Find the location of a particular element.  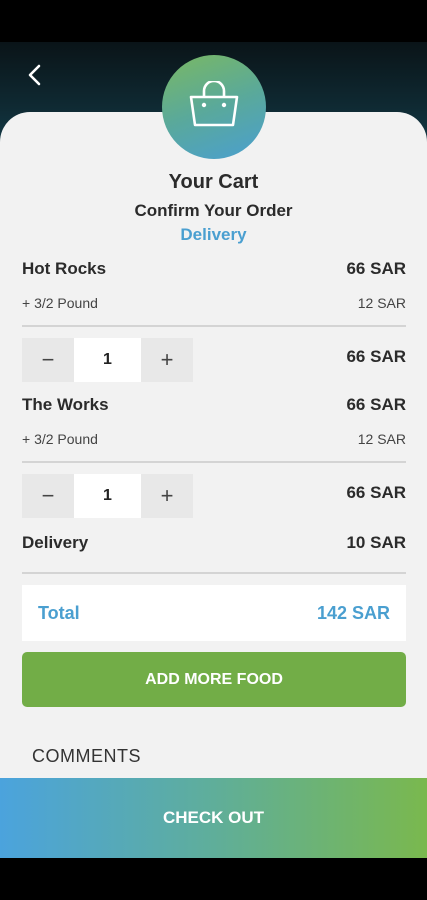

add-more-food-button: ADD MORE FOOD is located at coordinates (214, 679).